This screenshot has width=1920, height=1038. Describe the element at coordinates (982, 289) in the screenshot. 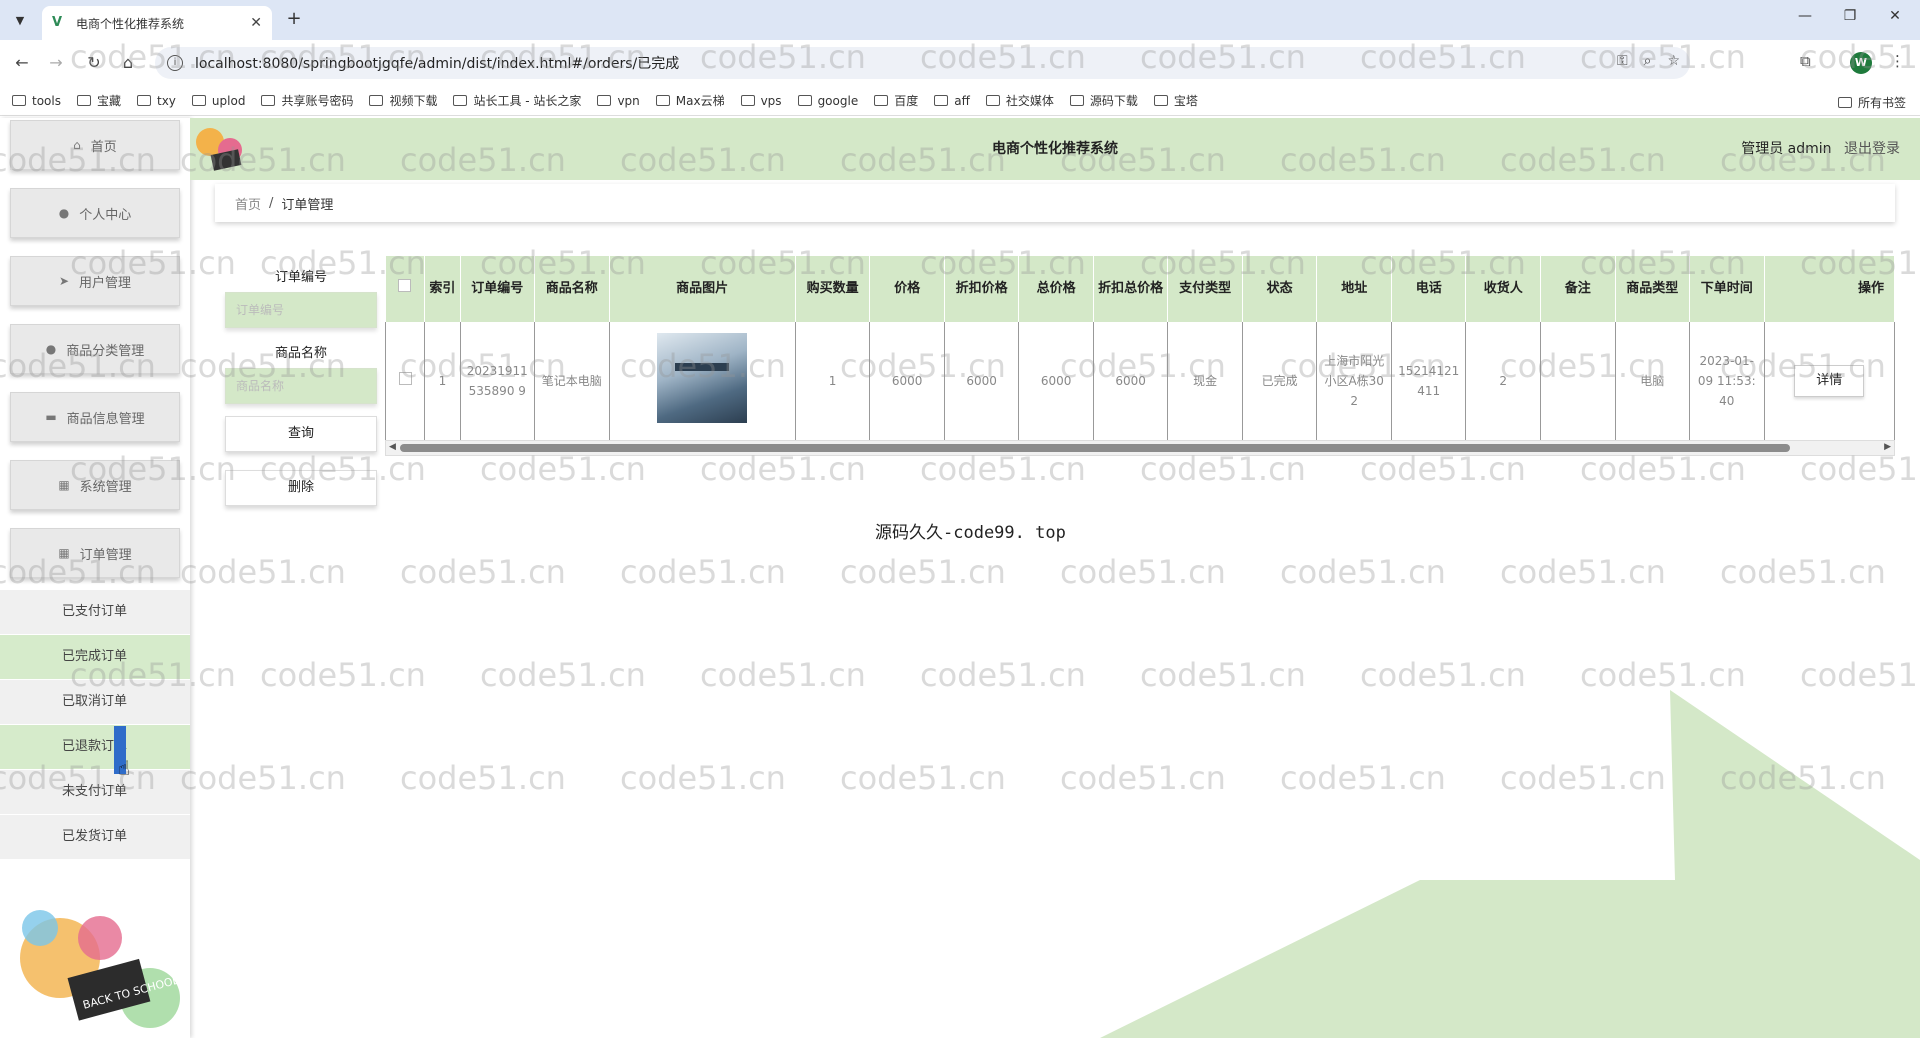

I see `col-discount-price: 折扣价格` at that location.